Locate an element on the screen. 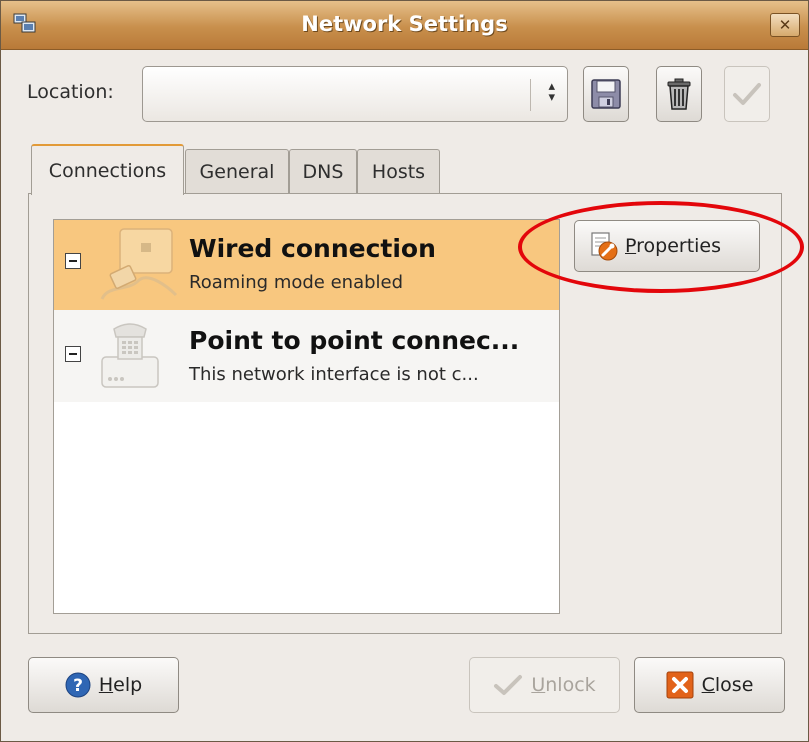 Image resolution: width=809 pixels, height=742 pixels. connection-description: Roaming mode enabled is located at coordinates (296, 282).